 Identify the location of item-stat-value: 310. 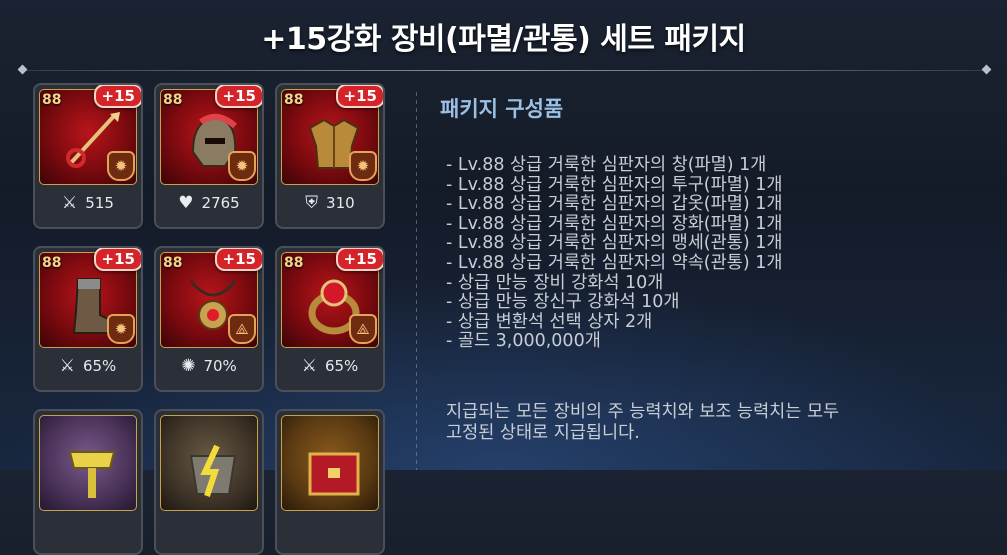
(340, 203).